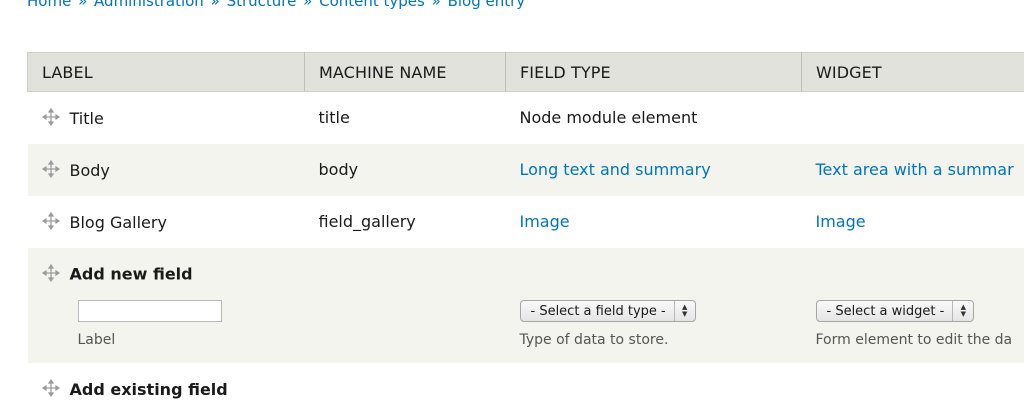  What do you see at coordinates (654, 118) in the screenshot?
I see `cell-field-type: Node module element` at bounding box center [654, 118].